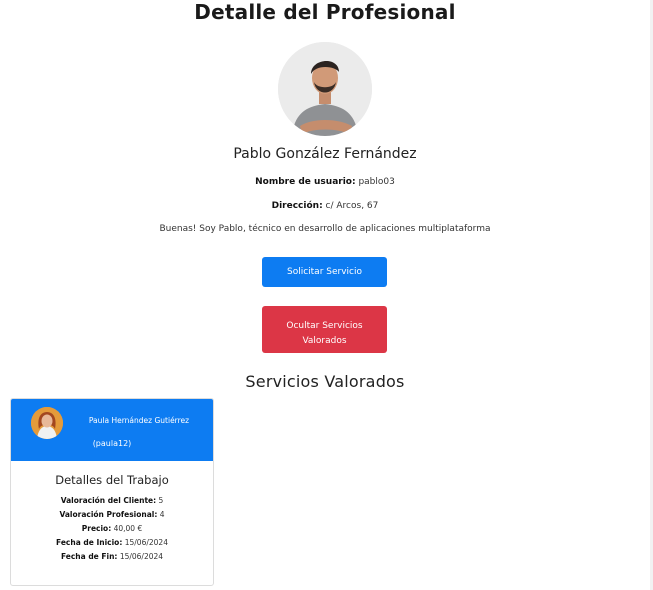 The image size is (653, 590). What do you see at coordinates (305, 182) in the screenshot?
I see `username-label: Nombre de usuario:` at bounding box center [305, 182].